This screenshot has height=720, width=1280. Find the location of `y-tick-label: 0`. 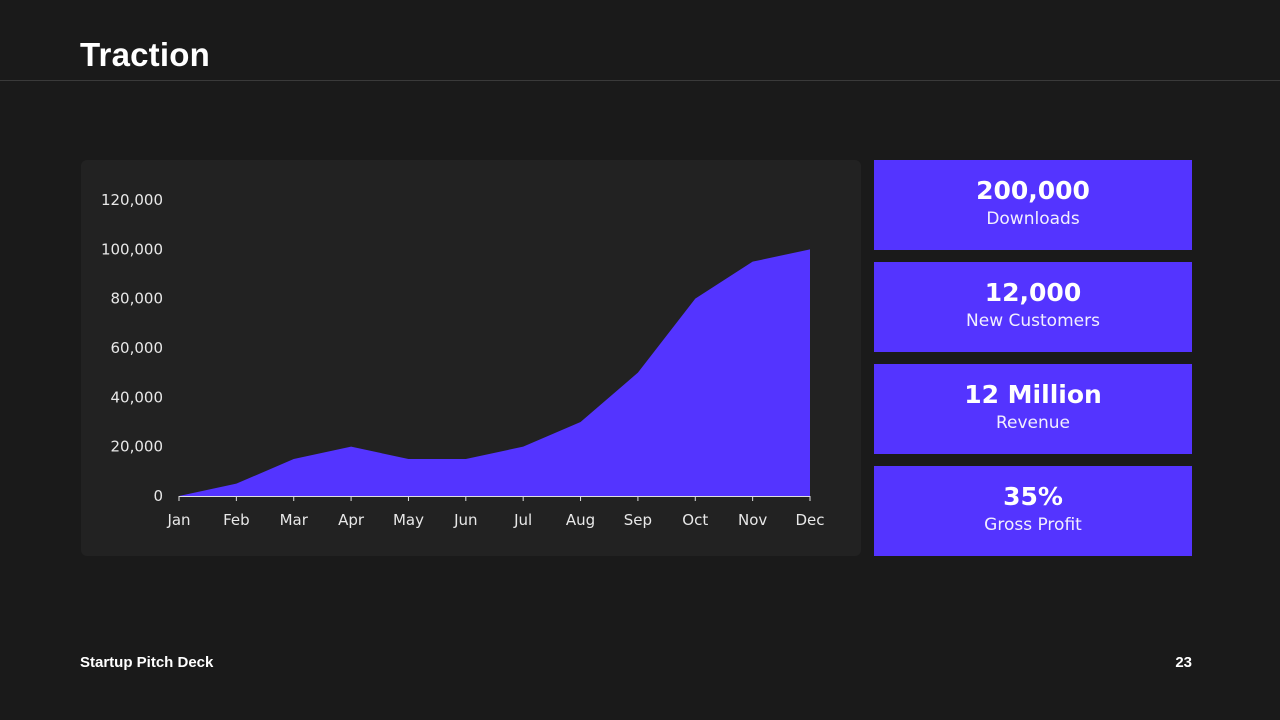

y-tick-label: 0 is located at coordinates (158, 496).